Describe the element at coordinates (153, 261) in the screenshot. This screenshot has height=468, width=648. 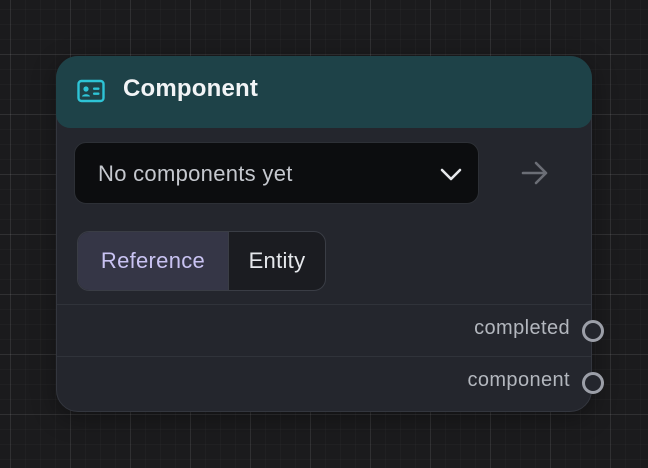
I see `segment-reference: Reference` at that location.